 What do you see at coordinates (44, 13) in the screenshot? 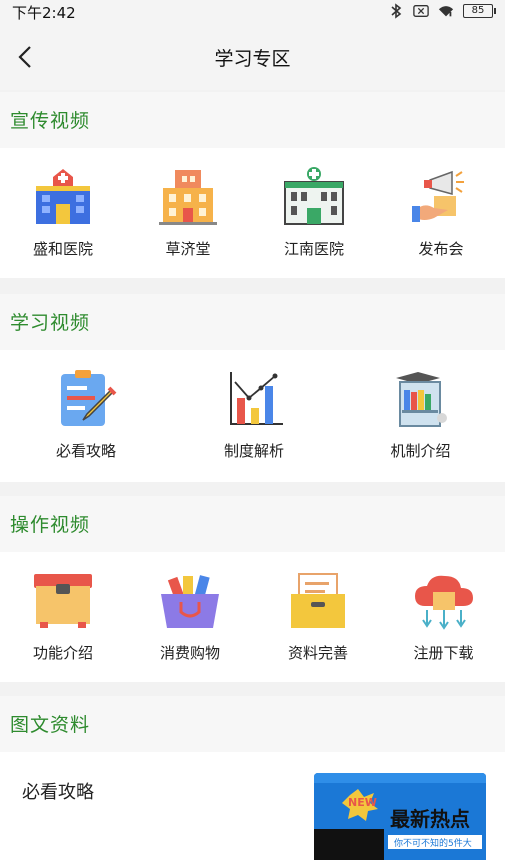
I see `status-time: 下午2:42` at bounding box center [44, 13].